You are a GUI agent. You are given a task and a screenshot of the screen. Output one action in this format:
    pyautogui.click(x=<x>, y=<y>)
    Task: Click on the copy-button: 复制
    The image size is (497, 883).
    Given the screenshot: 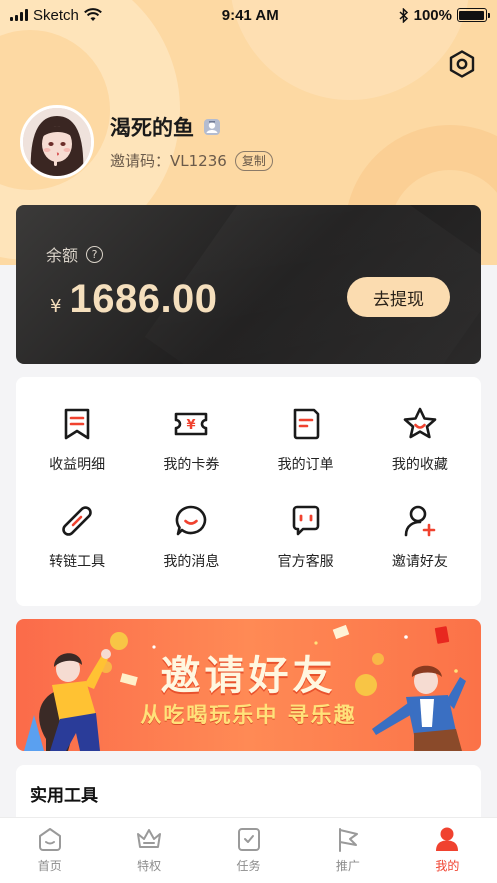 What is the action you would take?
    pyautogui.click(x=253, y=160)
    